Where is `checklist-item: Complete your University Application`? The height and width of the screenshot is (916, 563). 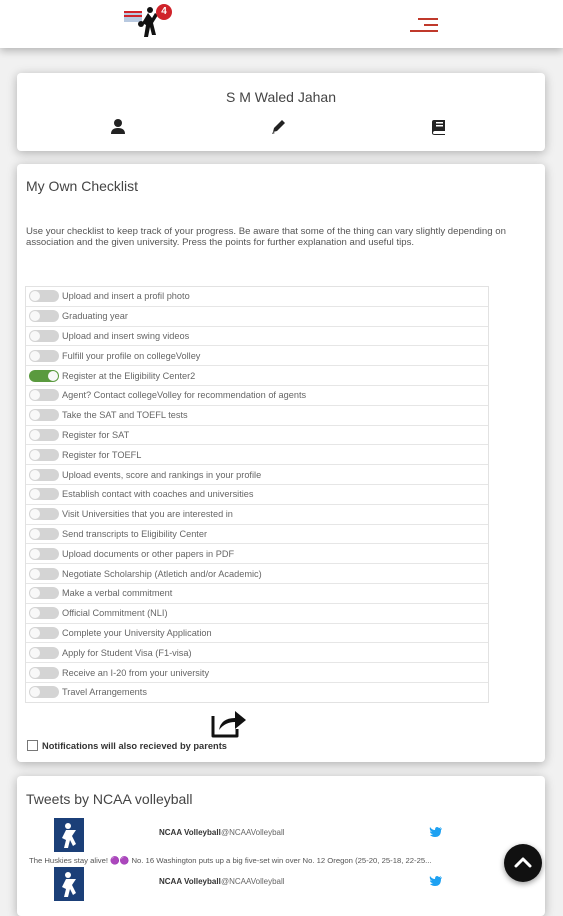 checklist-item: Complete your University Application is located at coordinates (257, 634).